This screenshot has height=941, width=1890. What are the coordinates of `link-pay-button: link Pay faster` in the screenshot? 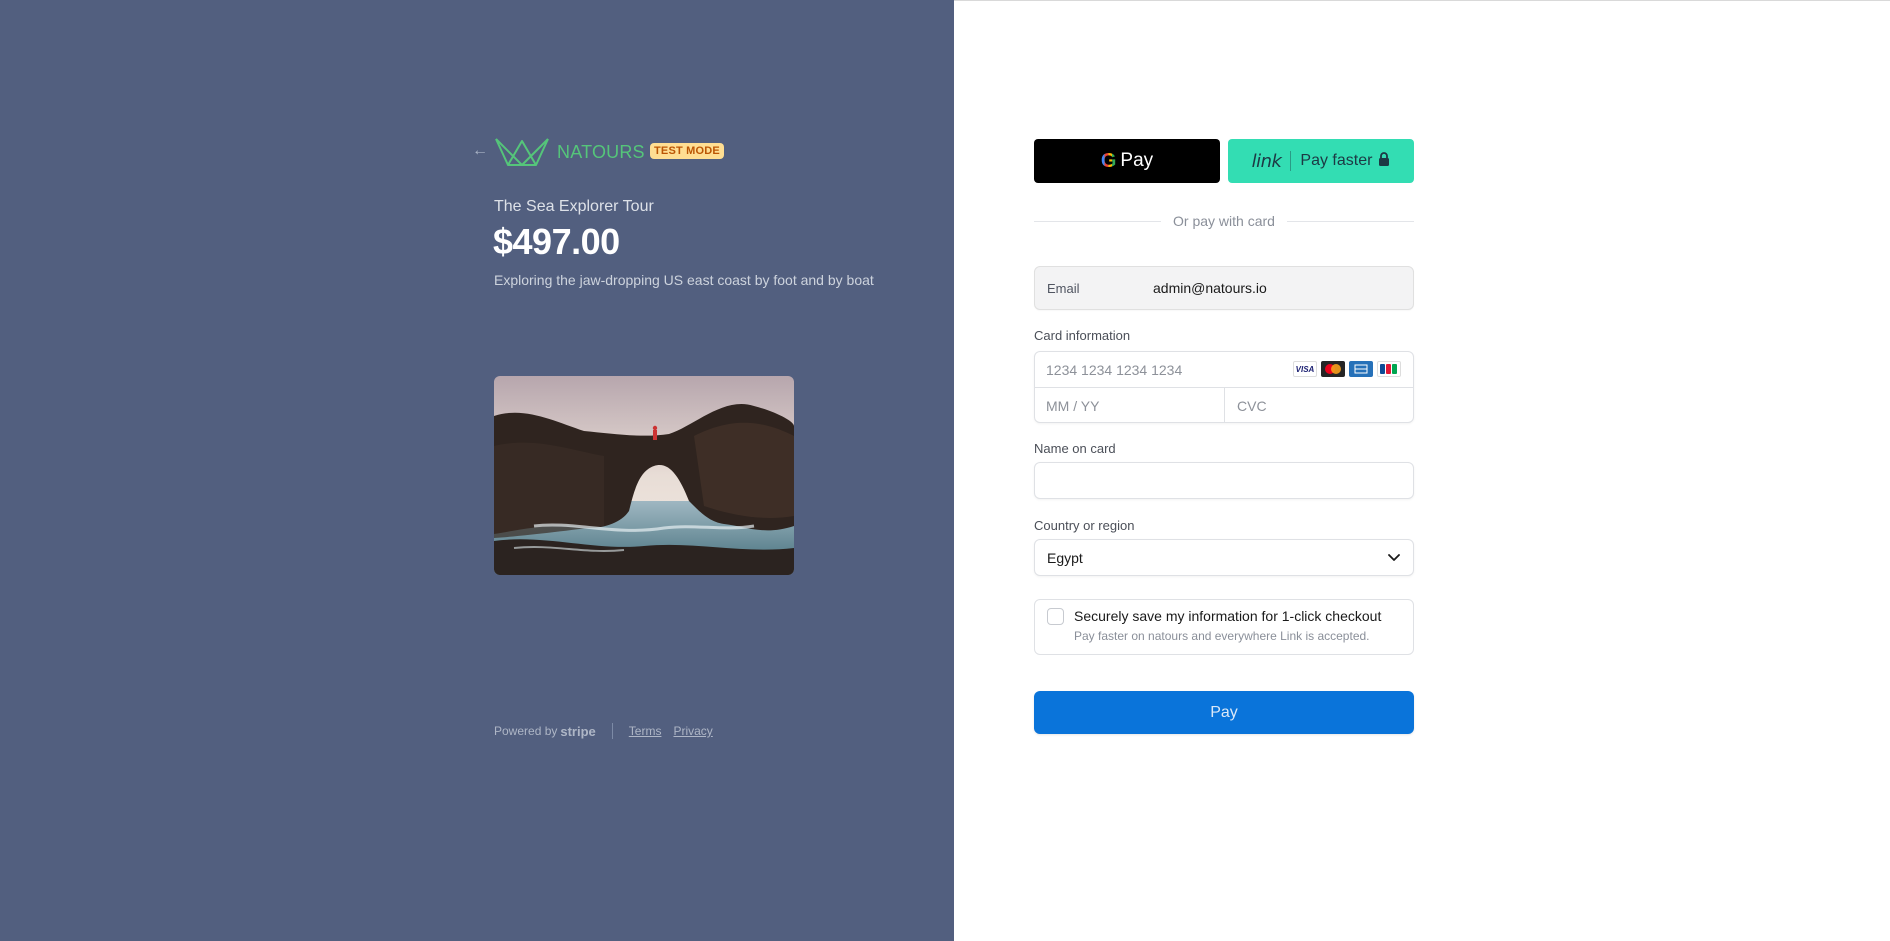 It's located at (1321, 161).